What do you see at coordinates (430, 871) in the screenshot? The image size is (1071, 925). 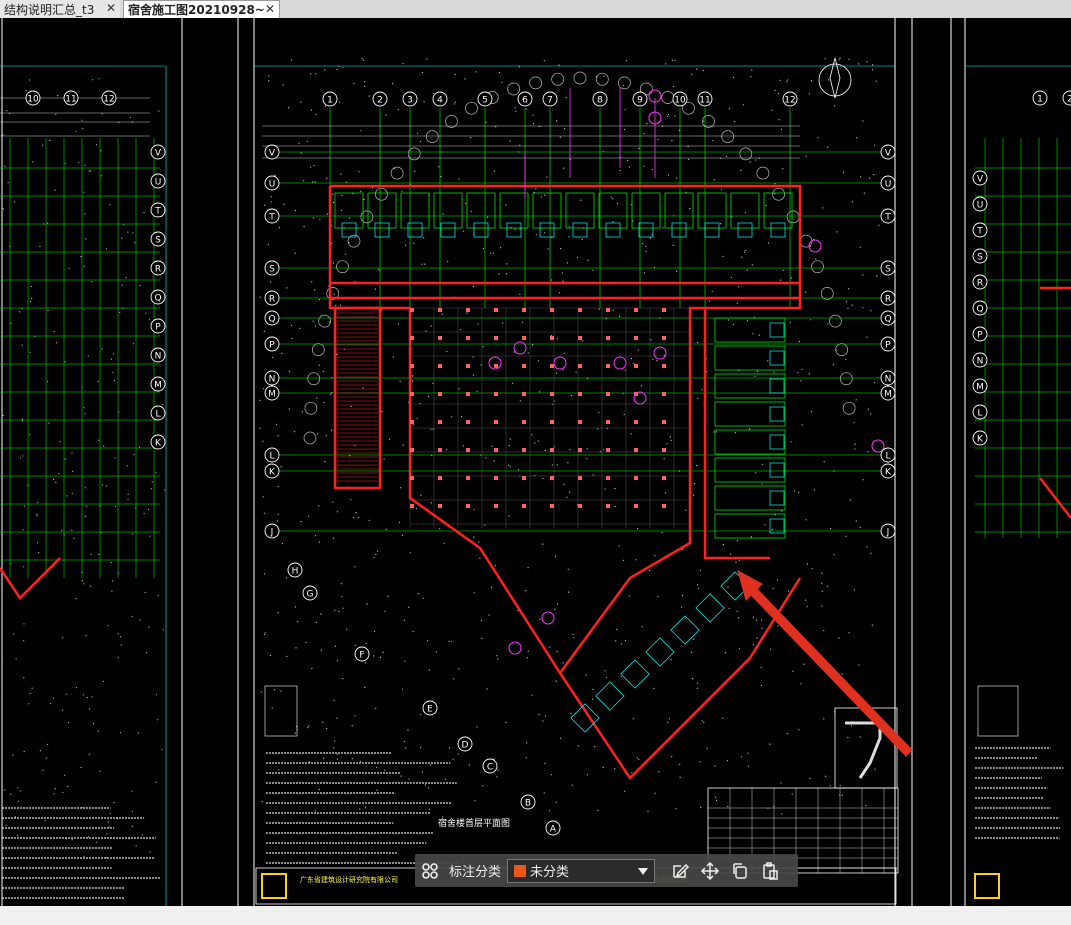 I see `grid-menu-icon` at bounding box center [430, 871].